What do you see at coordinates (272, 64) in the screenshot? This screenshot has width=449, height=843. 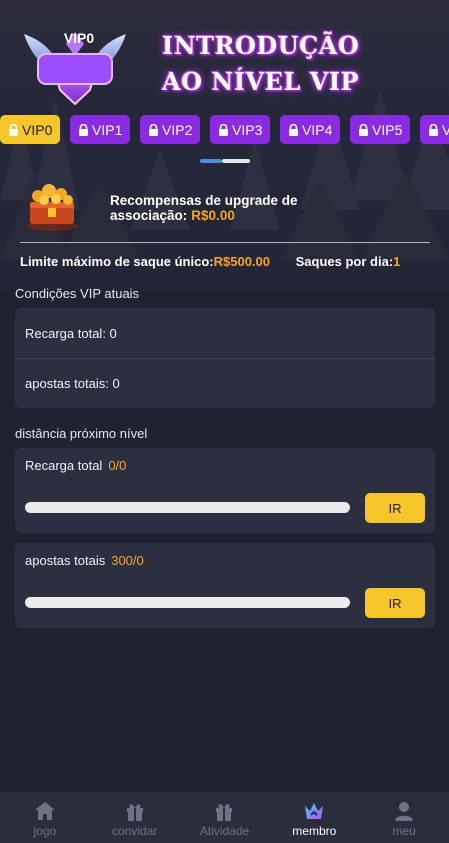 I see `page-title: INTRODUÇÃO AO NÍVEL VIP` at bounding box center [272, 64].